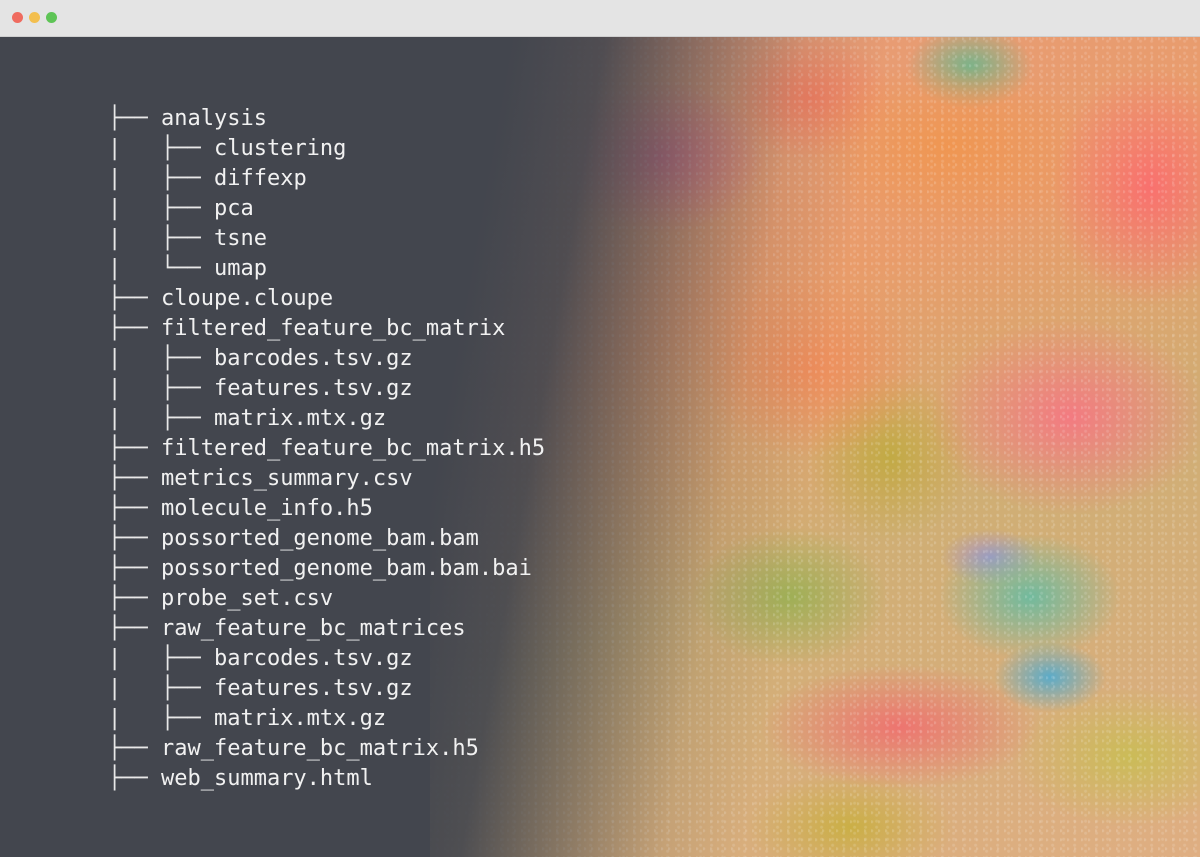 The height and width of the screenshot is (857, 1200). What do you see at coordinates (233, 208) in the screenshot?
I see `tree-item-name: pca` at bounding box center [233, 208].